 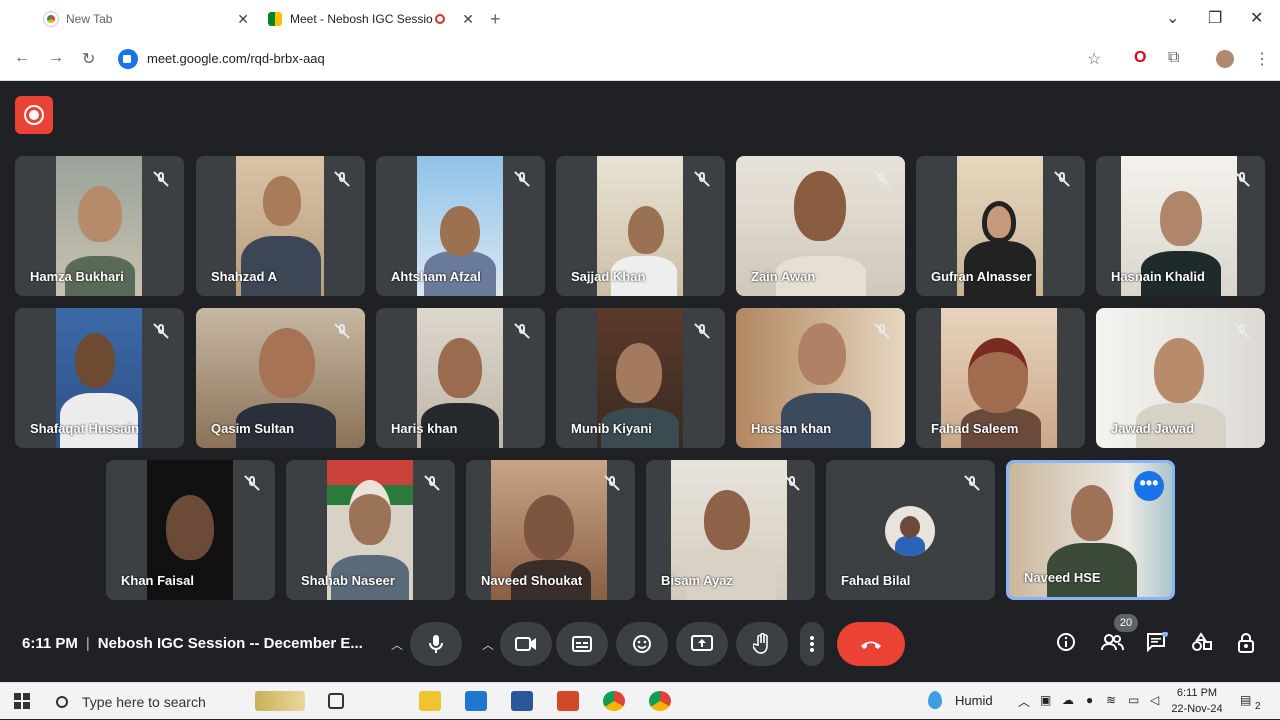 I want to click on task-view-icon, so click(x=336, y=701).